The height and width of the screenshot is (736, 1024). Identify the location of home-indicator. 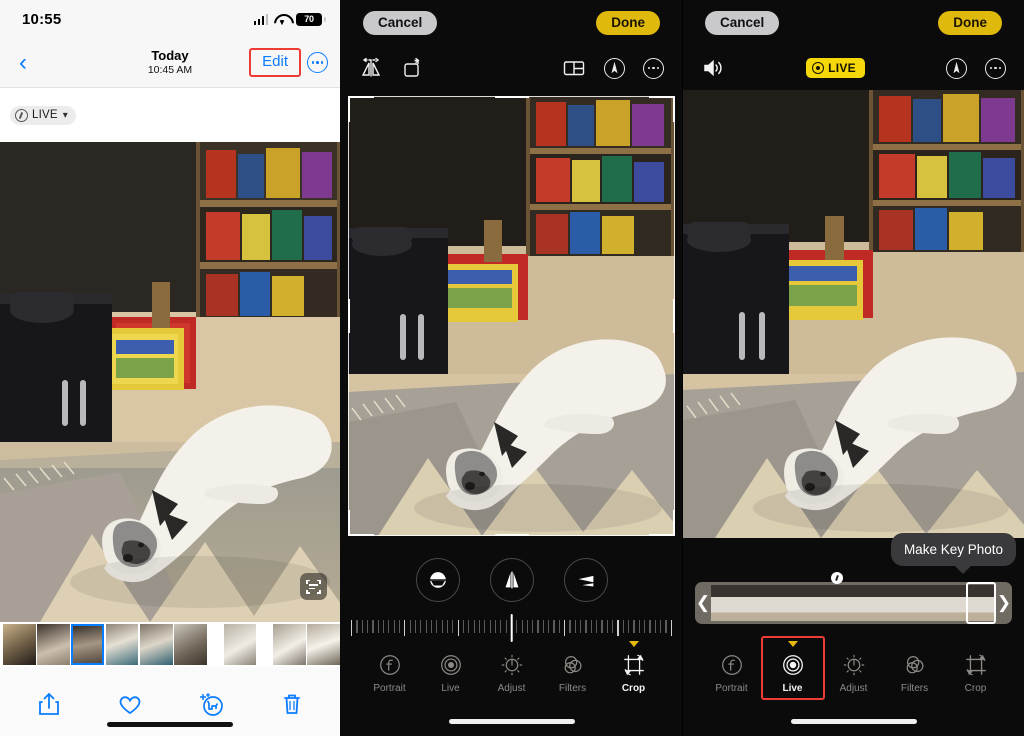
(511, 721).